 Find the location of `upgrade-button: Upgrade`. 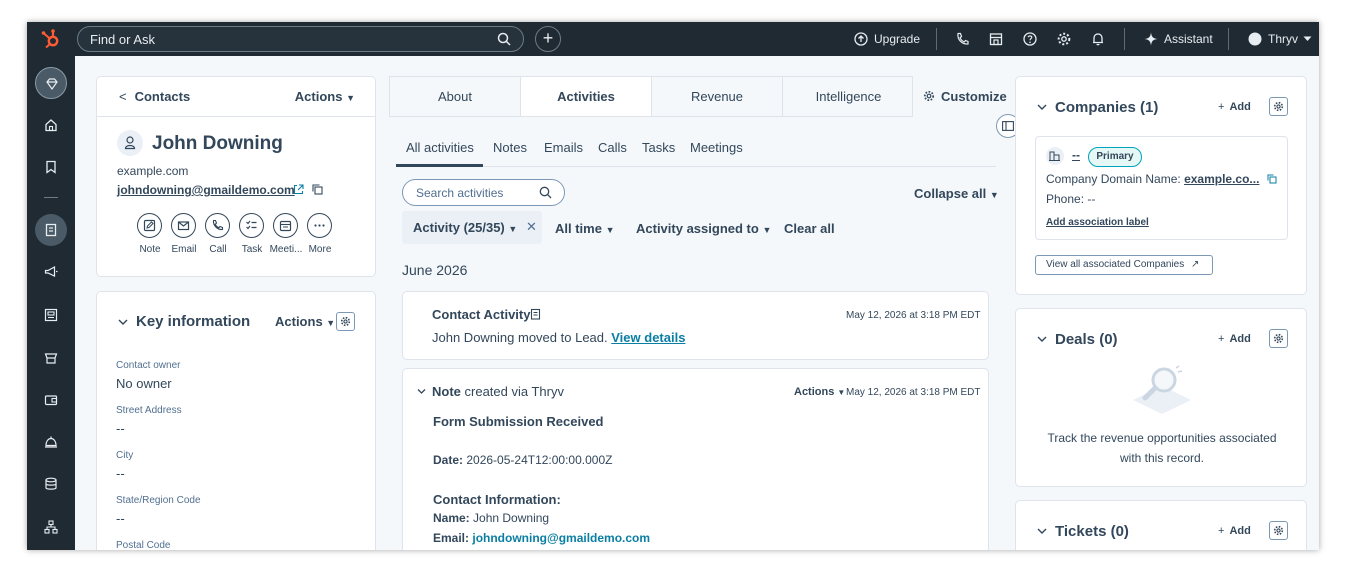

upgrade-button: Upgrade is located at coordinates (897, 39).